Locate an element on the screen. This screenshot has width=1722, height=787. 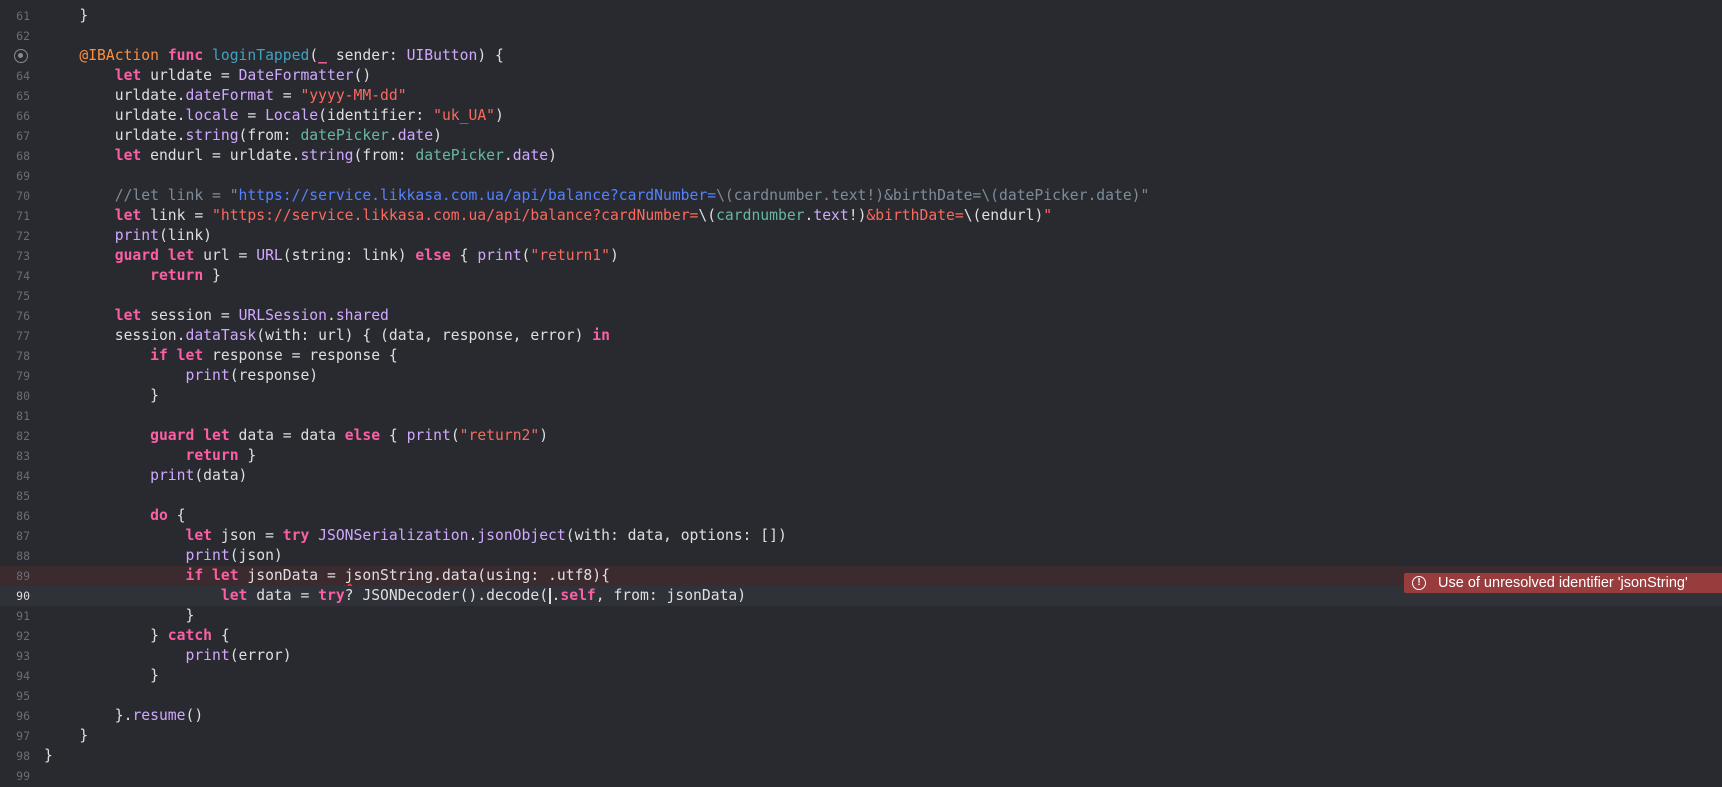
code-line: 65 urldate.dateFormat = "yyyy-MM-dd" is located at coordinates (861, 96).